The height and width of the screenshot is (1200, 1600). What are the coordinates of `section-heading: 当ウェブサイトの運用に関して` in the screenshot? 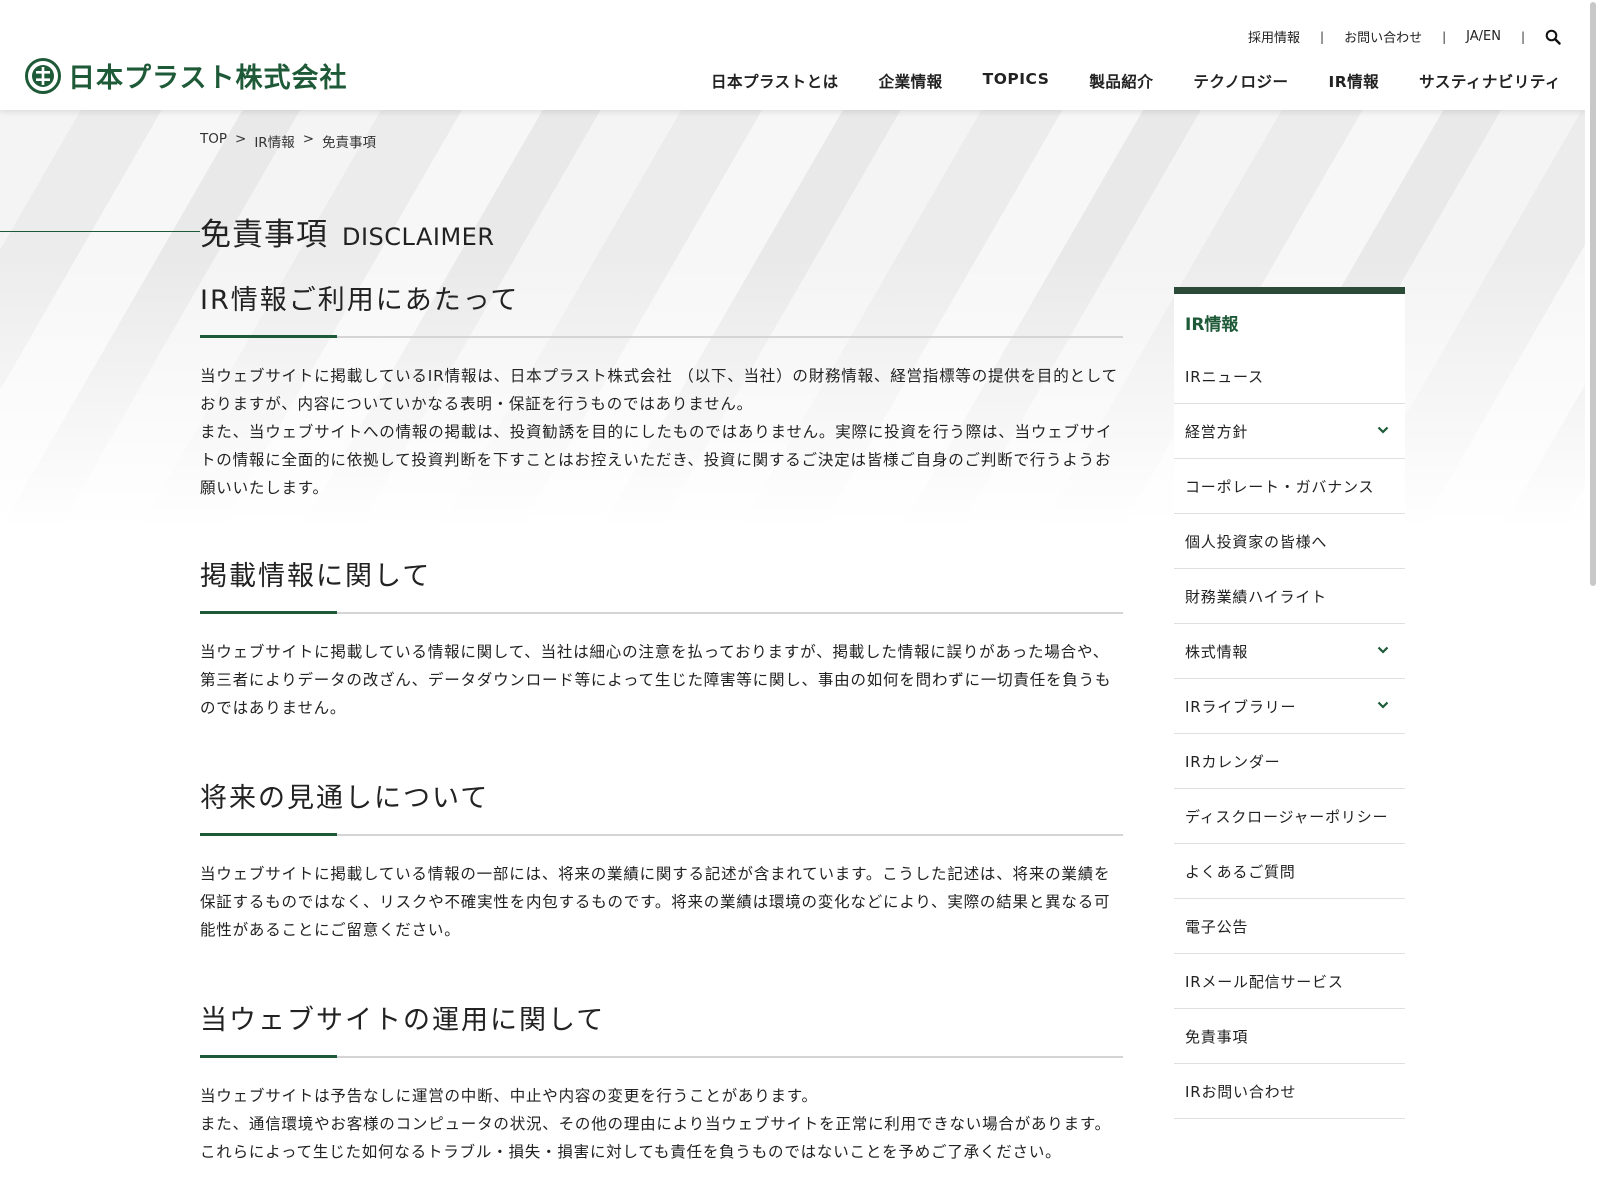 It's located at (661, 1028).